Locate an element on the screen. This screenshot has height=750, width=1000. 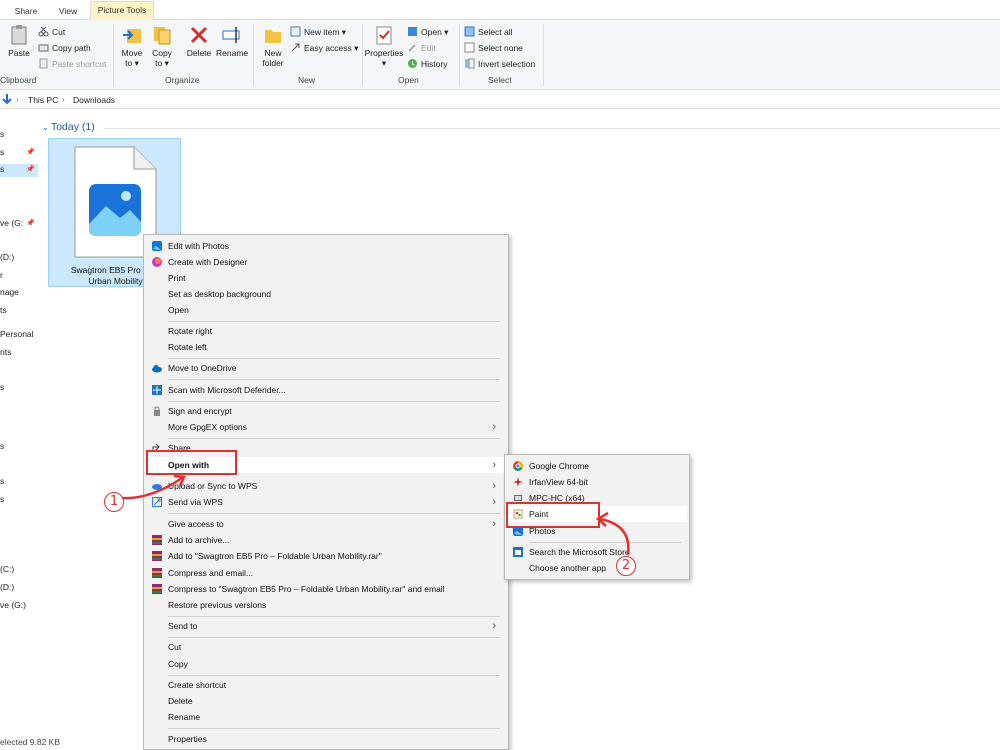
menu-edit-with-photos: Edit with Photos is located at coordinates (326, 246).